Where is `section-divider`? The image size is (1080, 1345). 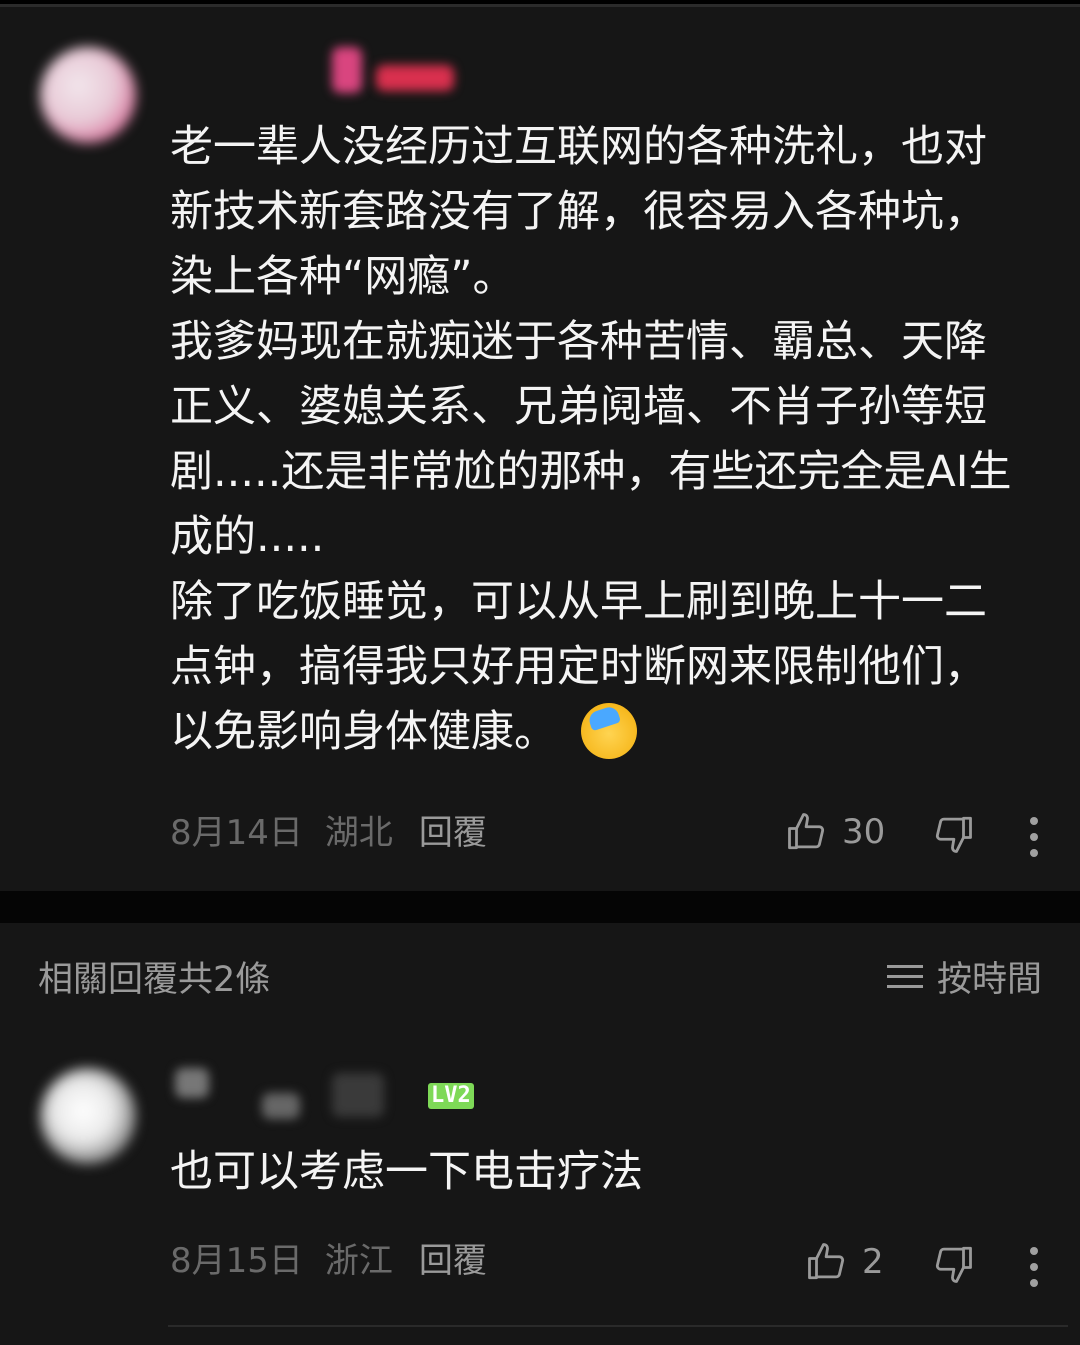 section-divider is located at coordinates (540, 907).